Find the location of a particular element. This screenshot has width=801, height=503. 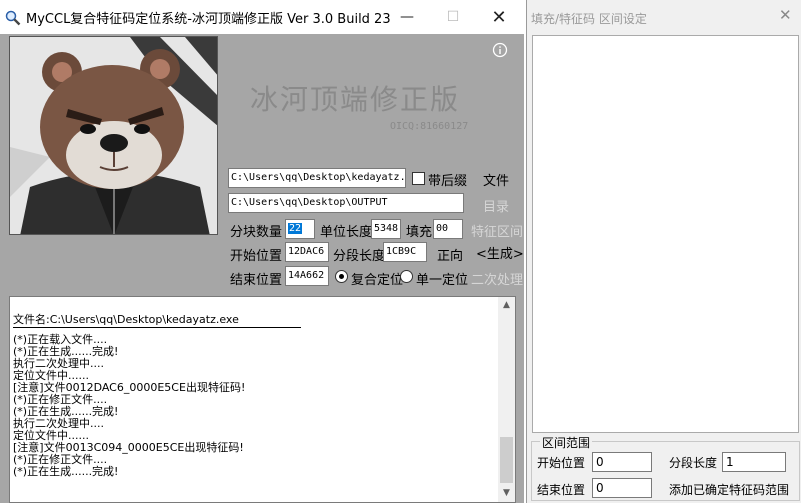

range-window-close-button: ✕ is located at coordinates (785, 15).